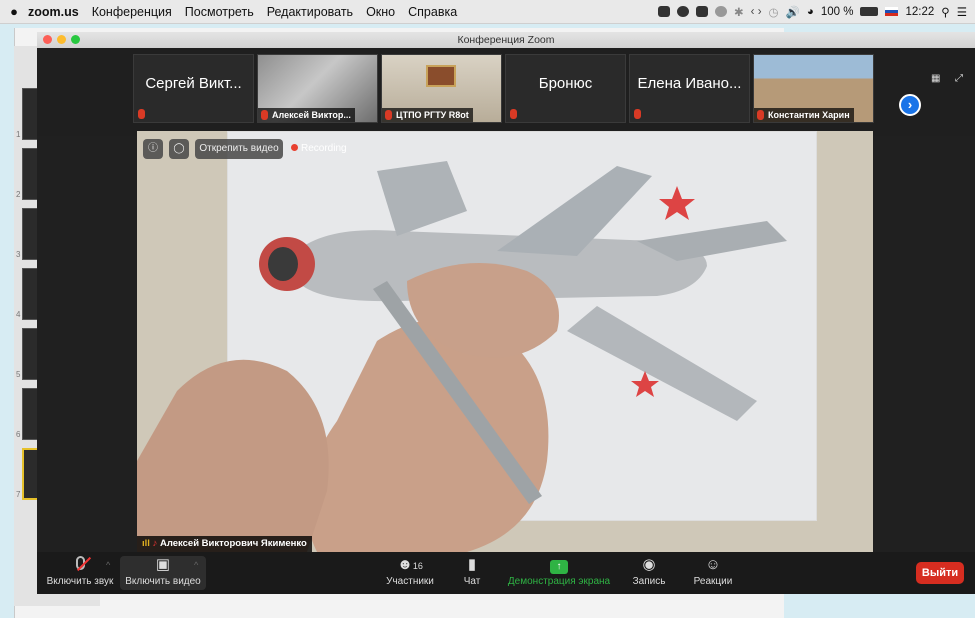 The image size is (975, 618). What do you see at coordinates (441, 88) in the screenshot?
I see `participant-thumbnail: ЦТПО РГТУ R8ot` at bounding box center [441, 88].